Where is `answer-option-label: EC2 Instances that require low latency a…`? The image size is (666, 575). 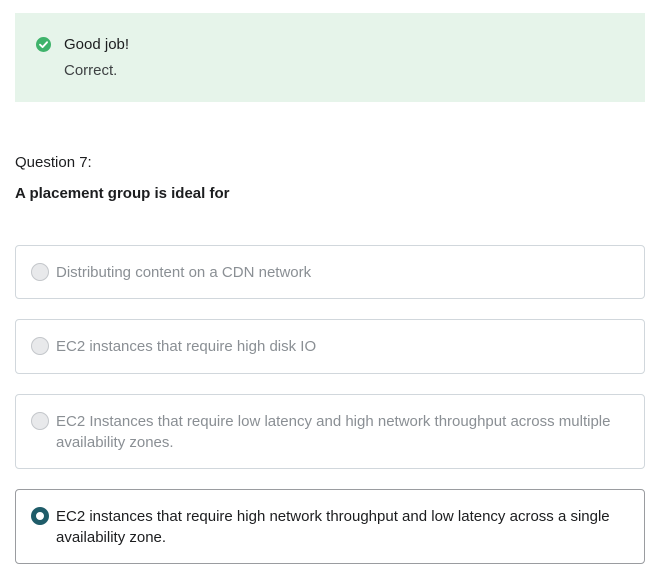 answer-option-label: EC2 Instances that require low latency a… is located at coordinates (333, 432).